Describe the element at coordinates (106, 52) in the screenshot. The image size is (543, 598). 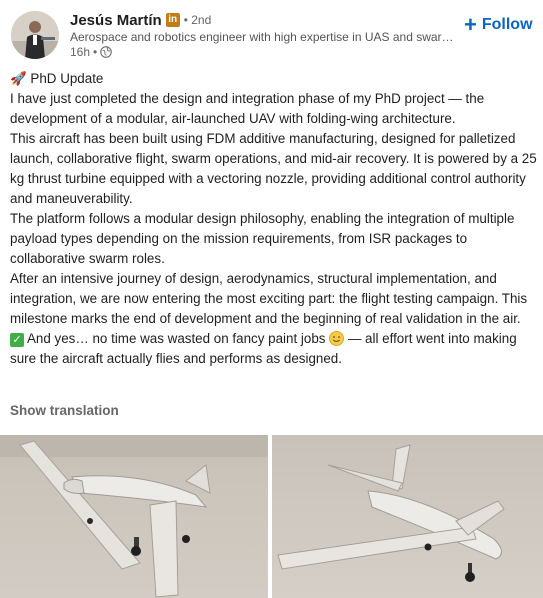
I see `globe-icon` at that location.